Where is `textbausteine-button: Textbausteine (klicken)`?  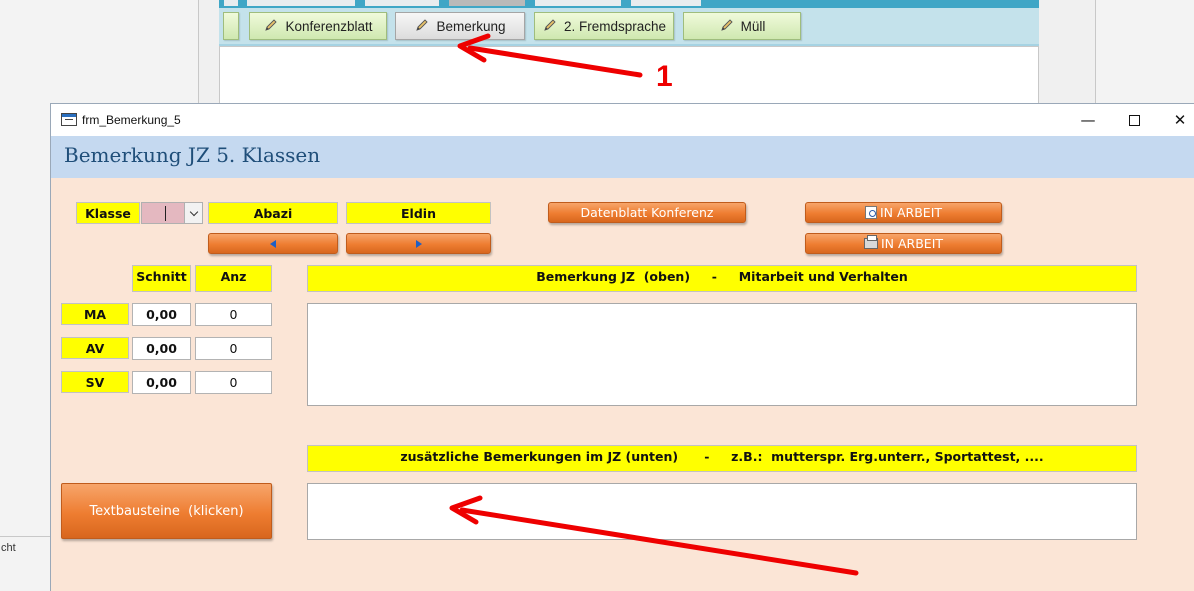 textbausteine-button: Textbausteine (klicken) is located at coordinates (166, 511).